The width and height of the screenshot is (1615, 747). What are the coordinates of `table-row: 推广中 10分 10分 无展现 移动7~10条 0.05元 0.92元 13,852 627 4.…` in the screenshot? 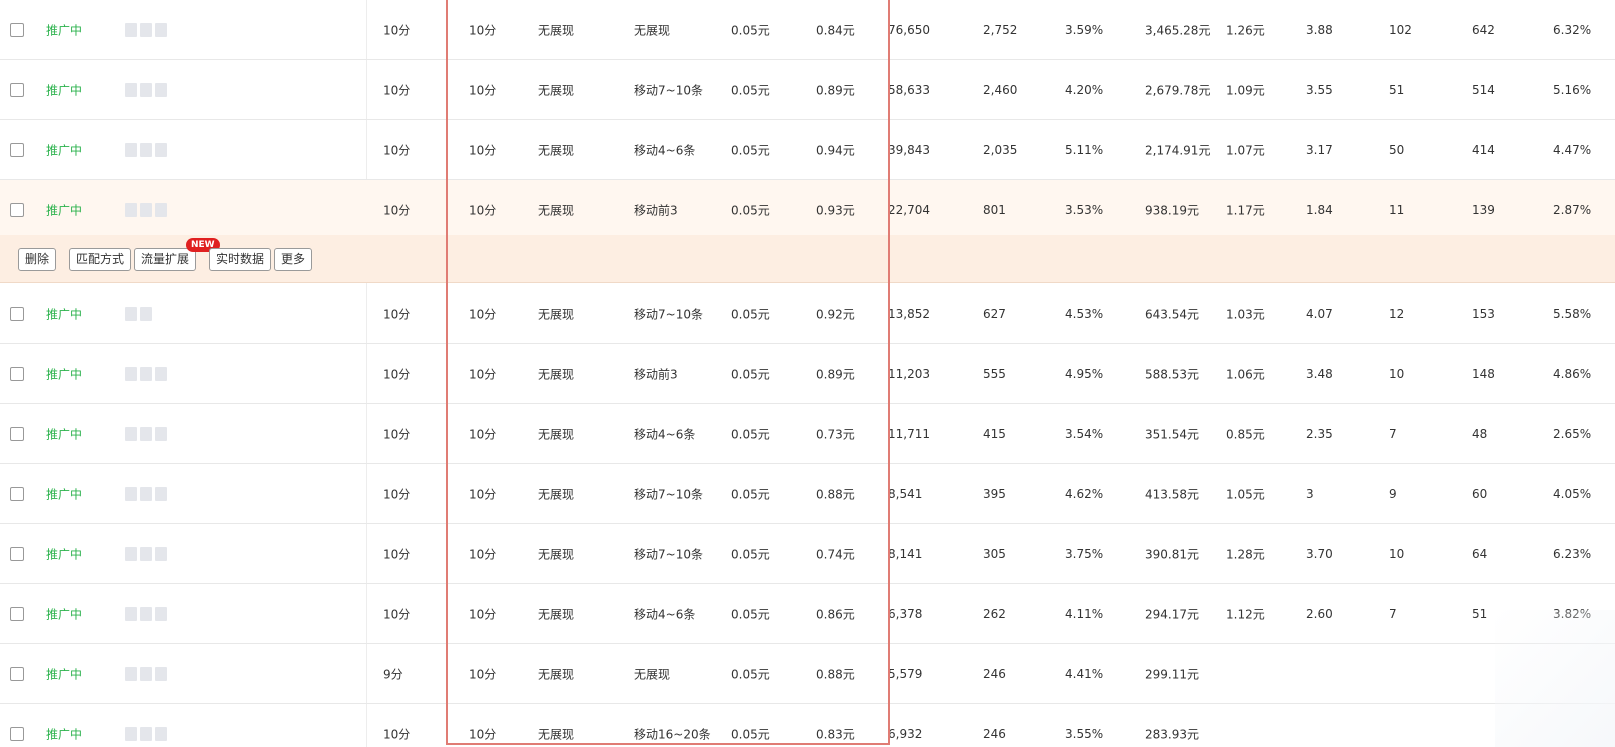 It's located at (807, 314).